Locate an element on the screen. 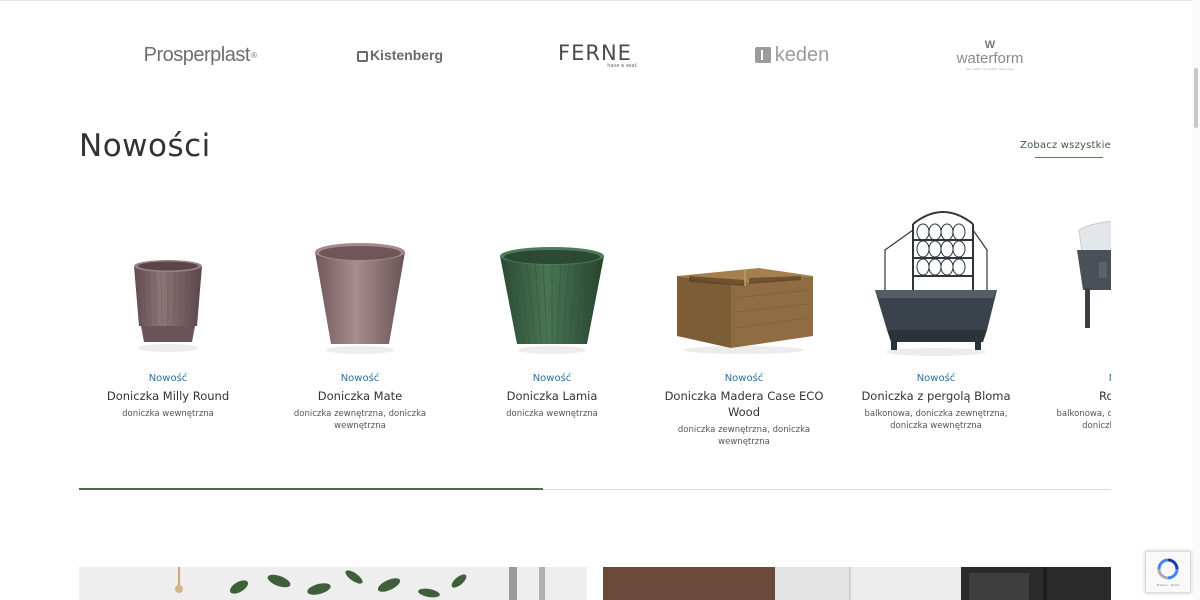  brand-keden-logo: keden is located at coordinates (792, 55).